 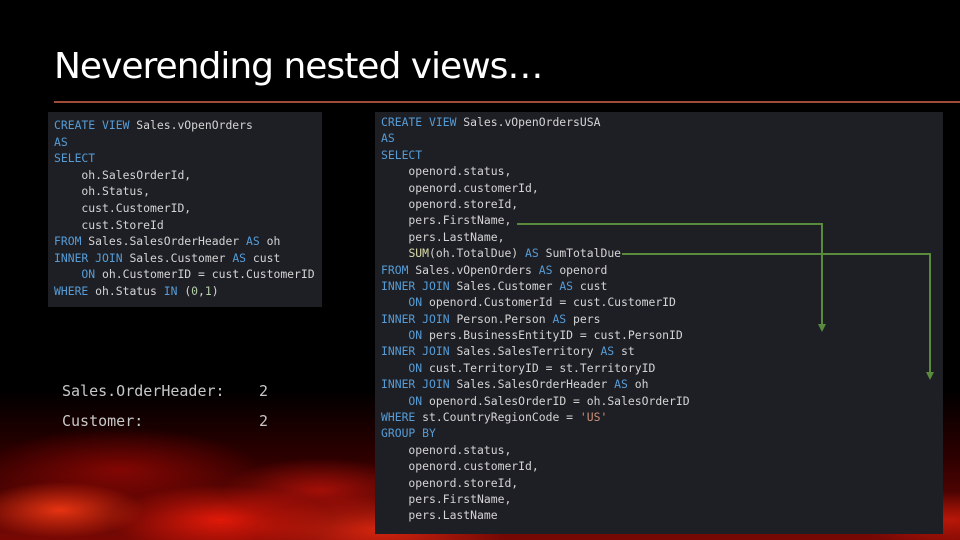 I want to click on connector-arrows, so click(x=725, y=301).